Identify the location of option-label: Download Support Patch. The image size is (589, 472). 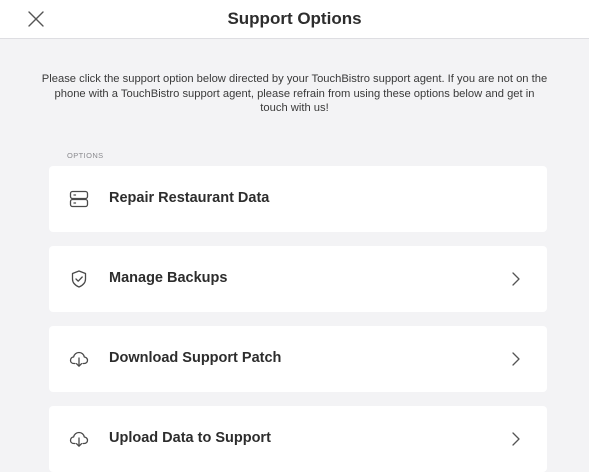
(195, 358).